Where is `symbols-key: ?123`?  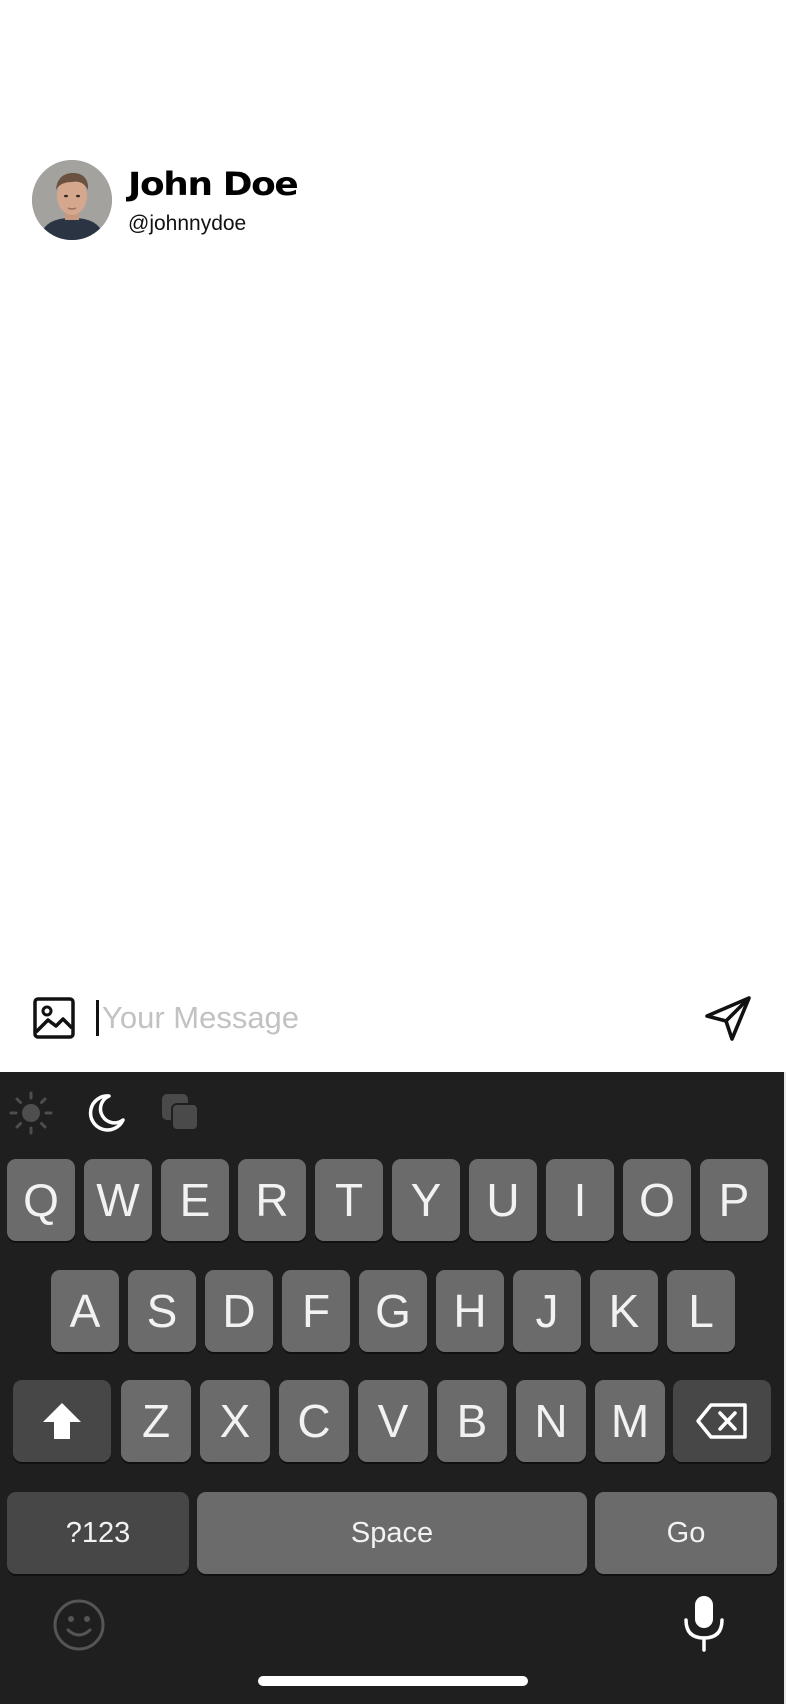 symbols-key: ?123 is located at coordinates (98, 1533).